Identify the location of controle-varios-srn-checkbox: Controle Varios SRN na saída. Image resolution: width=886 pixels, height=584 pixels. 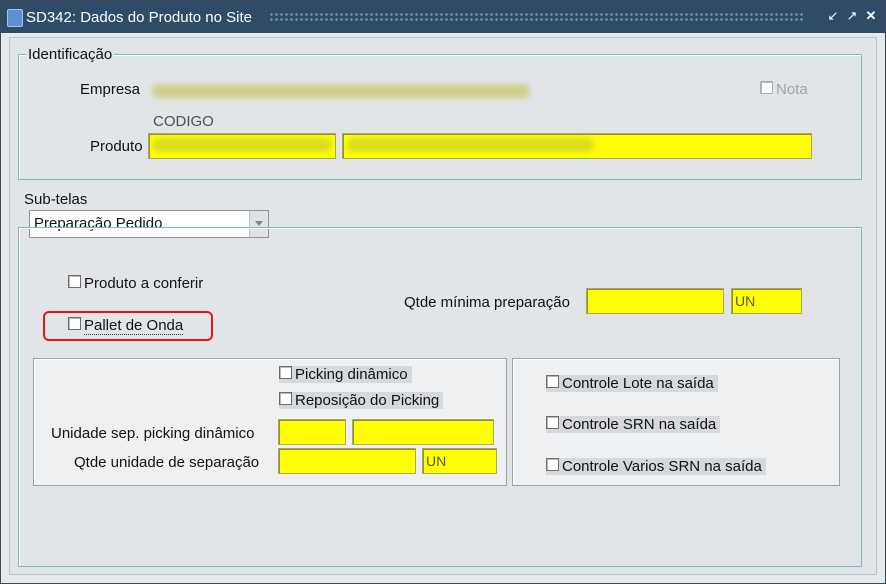
(656, 466).